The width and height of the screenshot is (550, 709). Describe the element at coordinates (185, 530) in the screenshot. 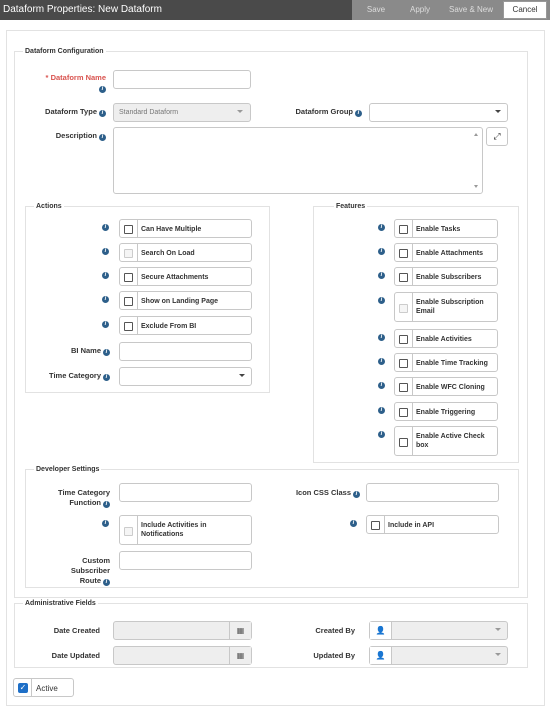

I see `include-activities-in-notifications-checkbox: Include Activities in Notifications` at that location.